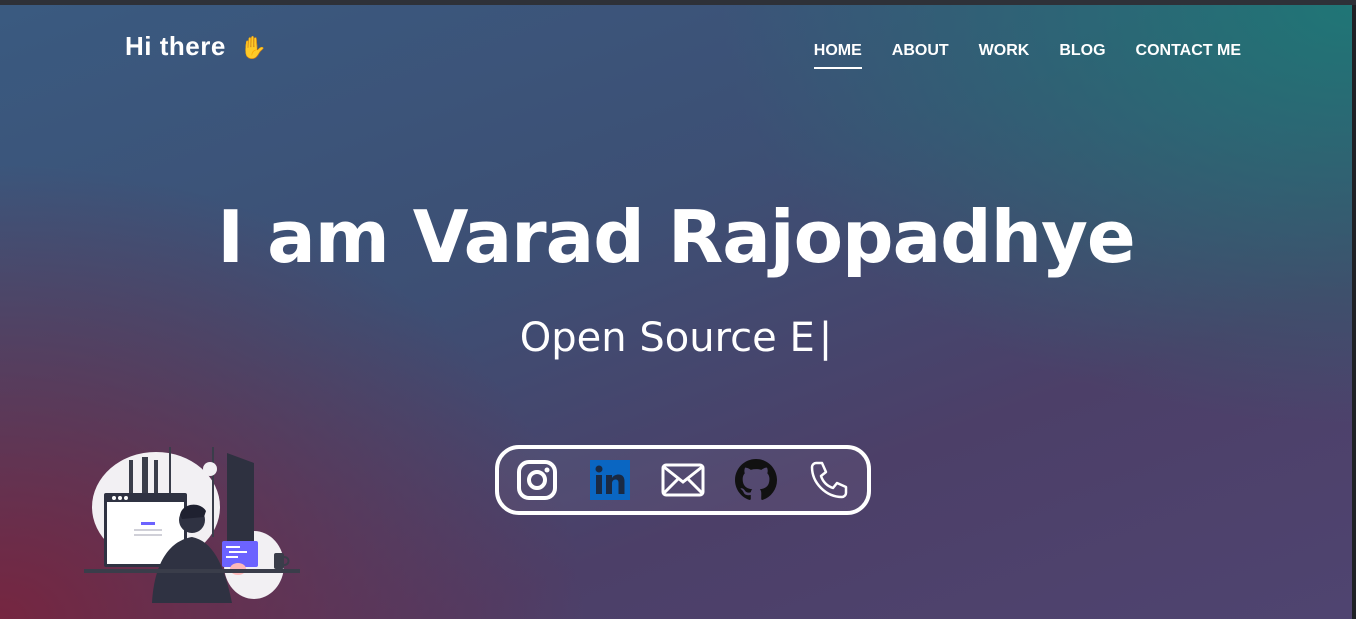  I want to click on hero-subtitle: Open Source E |, so click(676, 338).